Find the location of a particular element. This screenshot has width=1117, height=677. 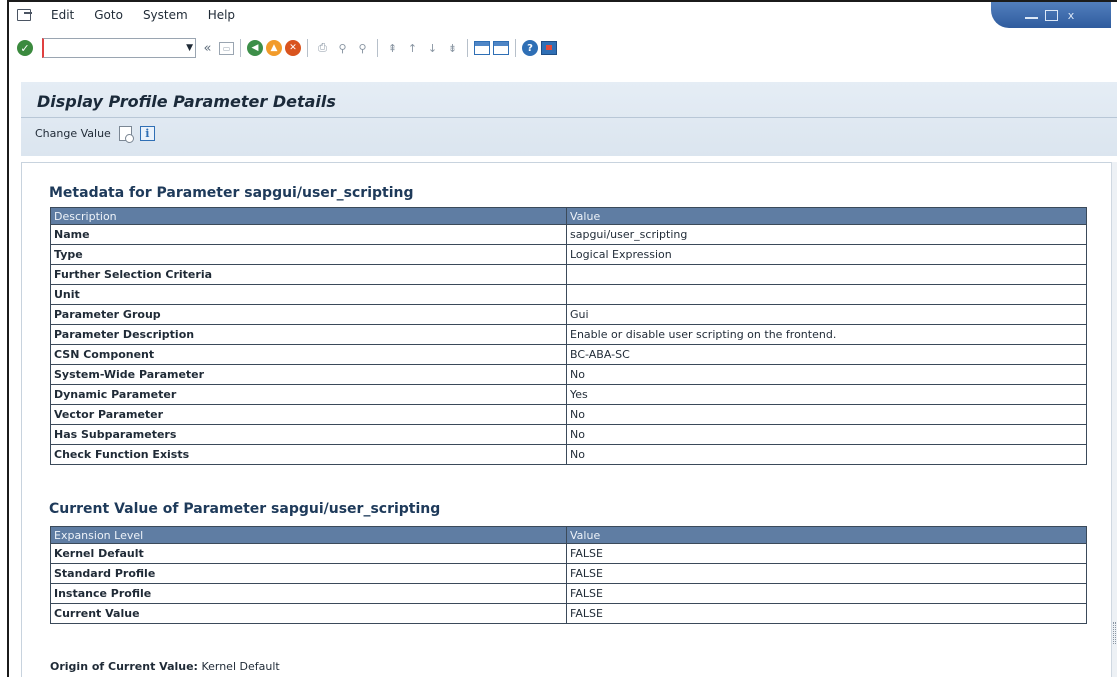

table-row: Instance Profile FALSE is located at coordinates (568, 593).